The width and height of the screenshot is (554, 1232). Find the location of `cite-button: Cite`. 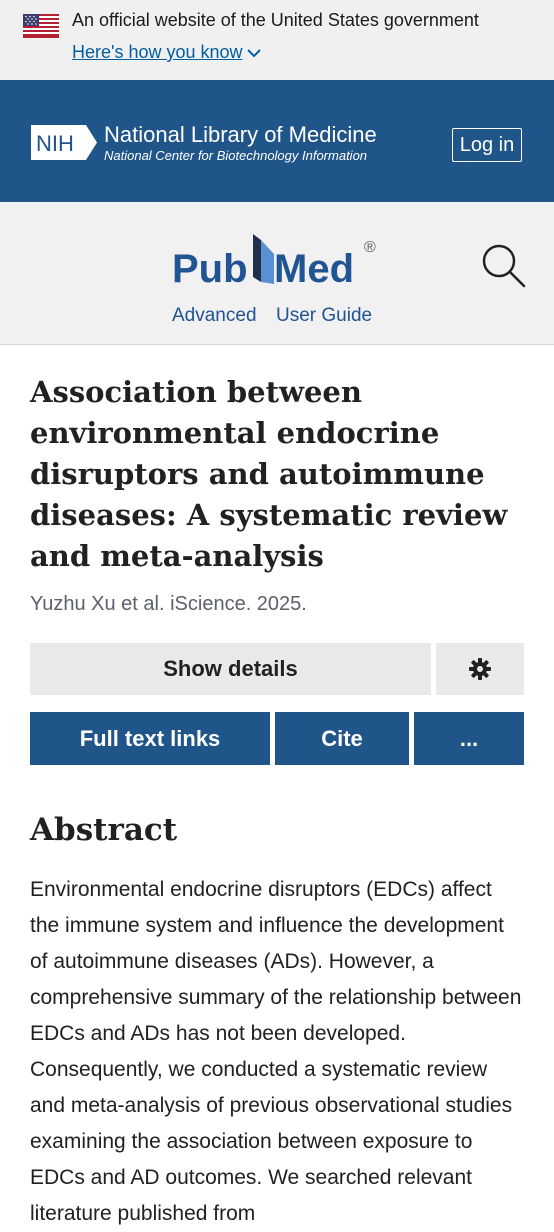

cite-button: Cite is located at coordinates (342, 738).